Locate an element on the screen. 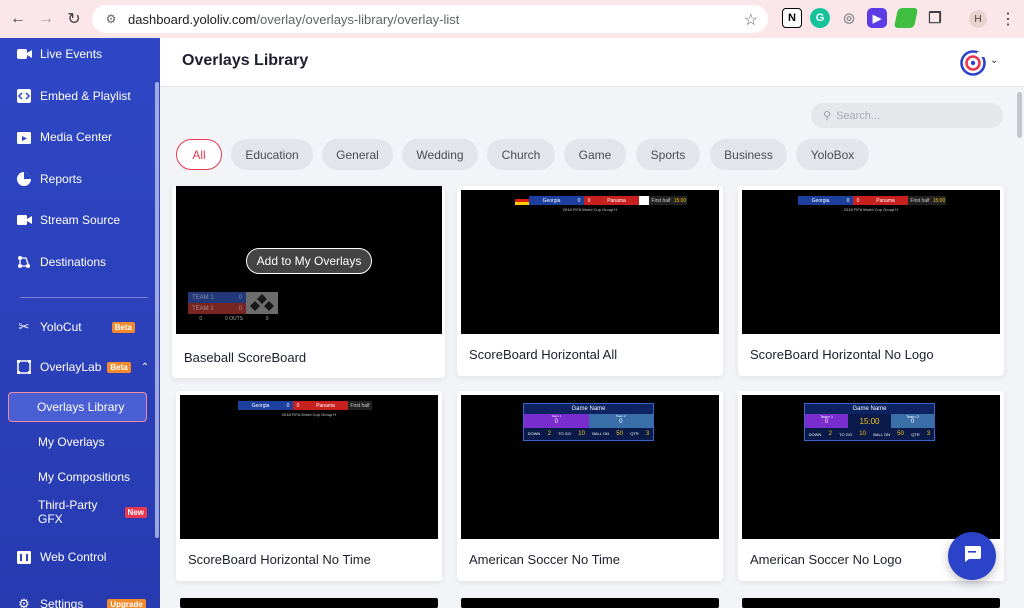 The width and height of the screenshot is (1024, 608). sidebar-item-stream-source: Stream Source is located at coordinates (80, 220).